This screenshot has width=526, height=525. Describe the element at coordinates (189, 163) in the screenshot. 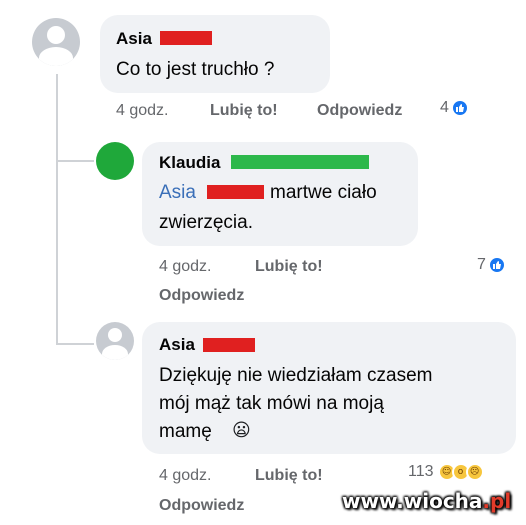

I see `comment-author: Klaudia` at that location.